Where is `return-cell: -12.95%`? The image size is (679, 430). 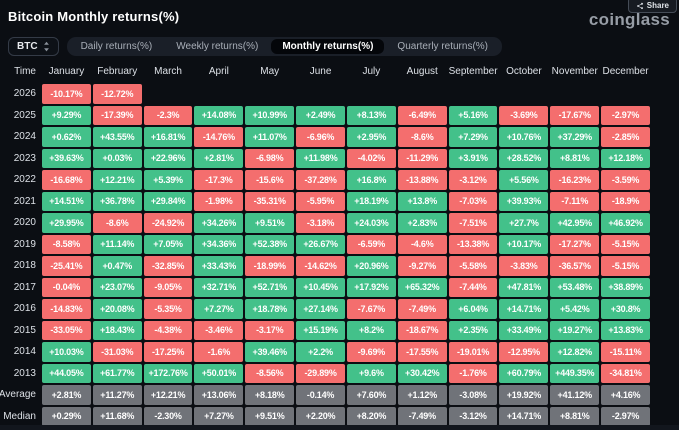
return-cell: -12.95% is located at coordinates (524, 352).